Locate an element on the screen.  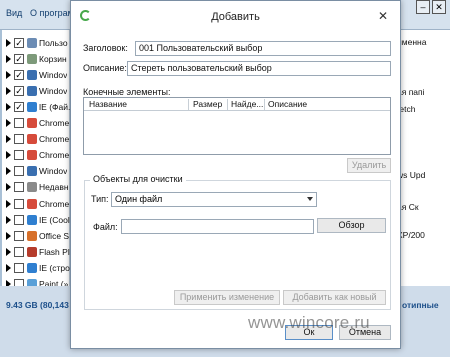
close-icon: ✕ is located at coordinates (383, 16).